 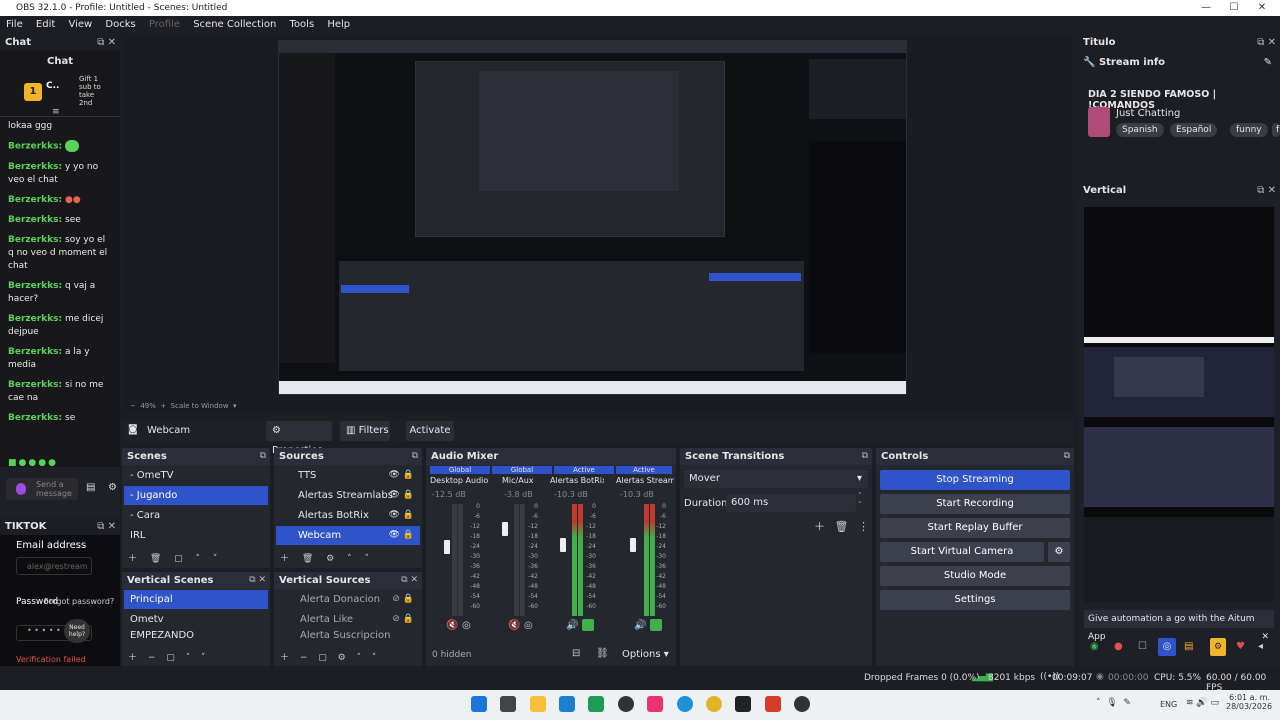 I want to click on vertical-source-item: Alerta Donacion ⊘ 🔒, so click(x=348, y=599).